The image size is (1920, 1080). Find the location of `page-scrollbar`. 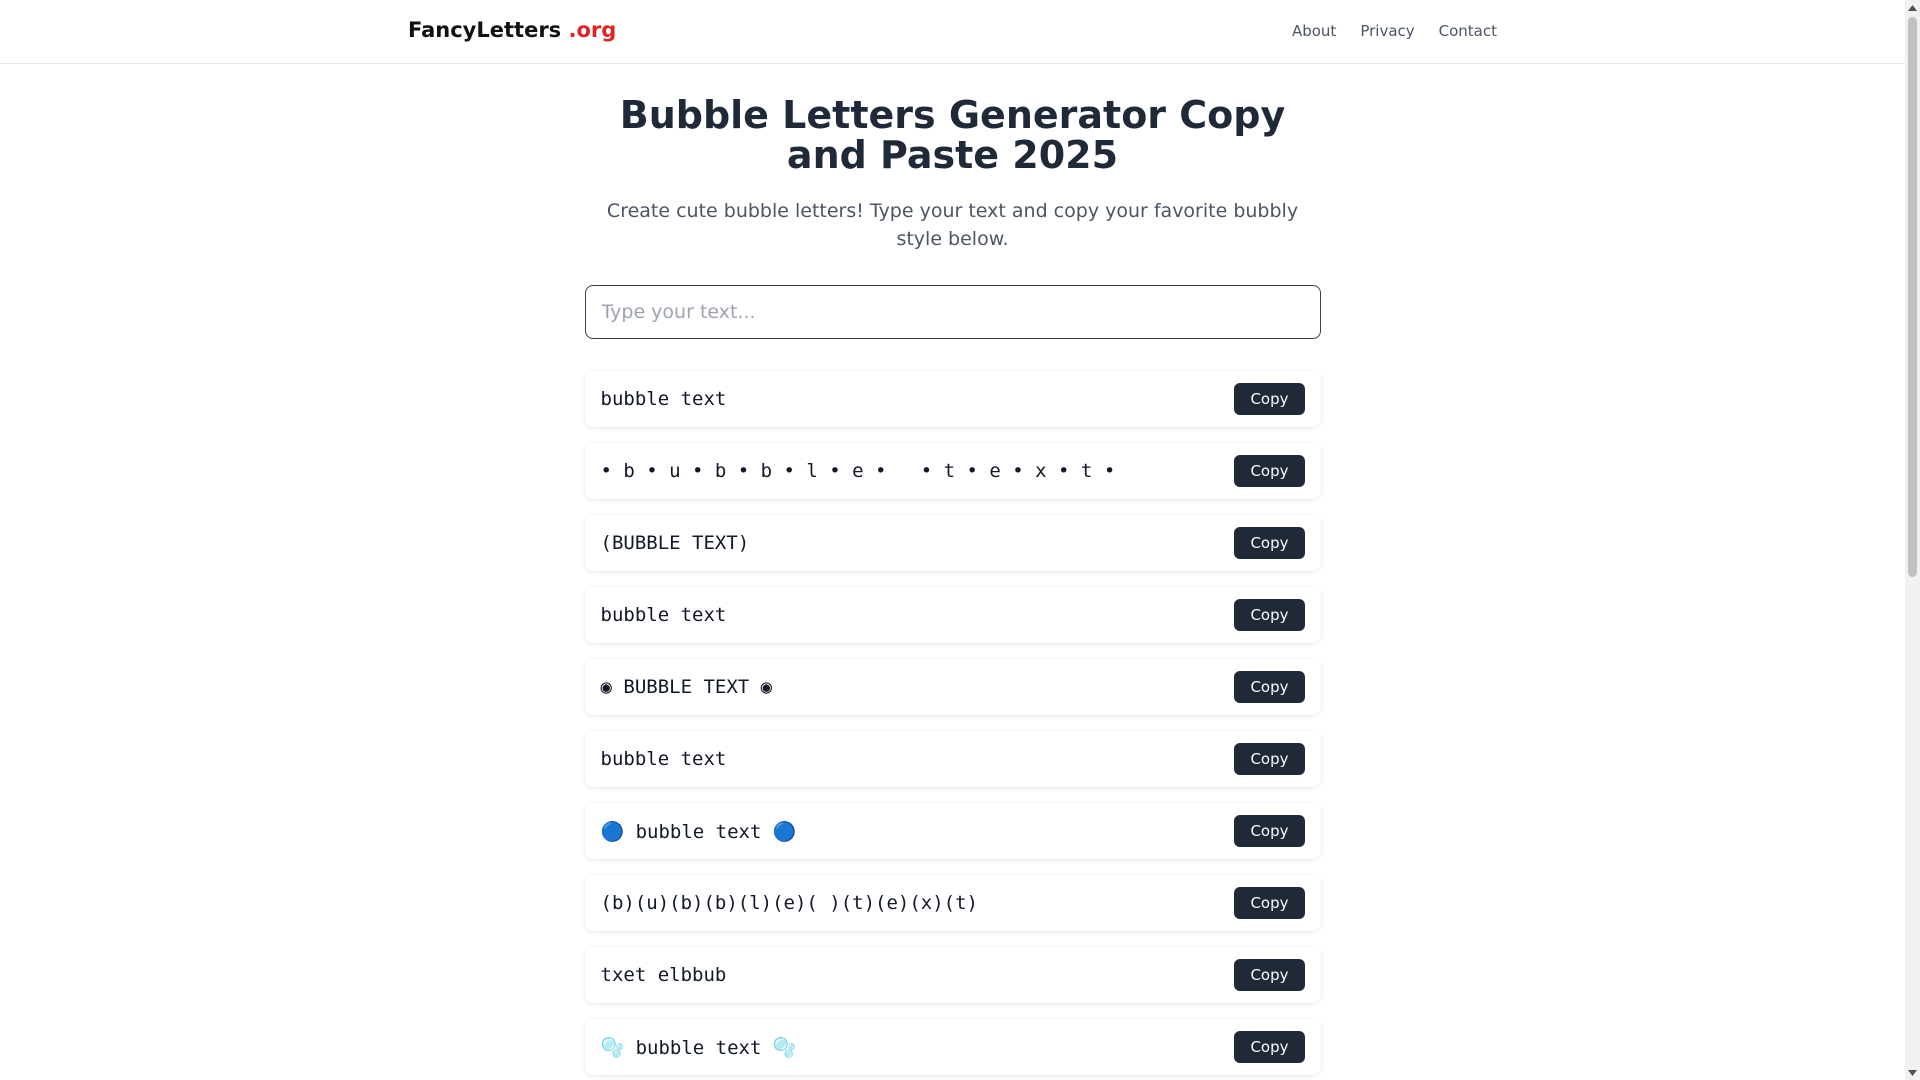

page-scrollbar is located at coordinates (1912, 540).